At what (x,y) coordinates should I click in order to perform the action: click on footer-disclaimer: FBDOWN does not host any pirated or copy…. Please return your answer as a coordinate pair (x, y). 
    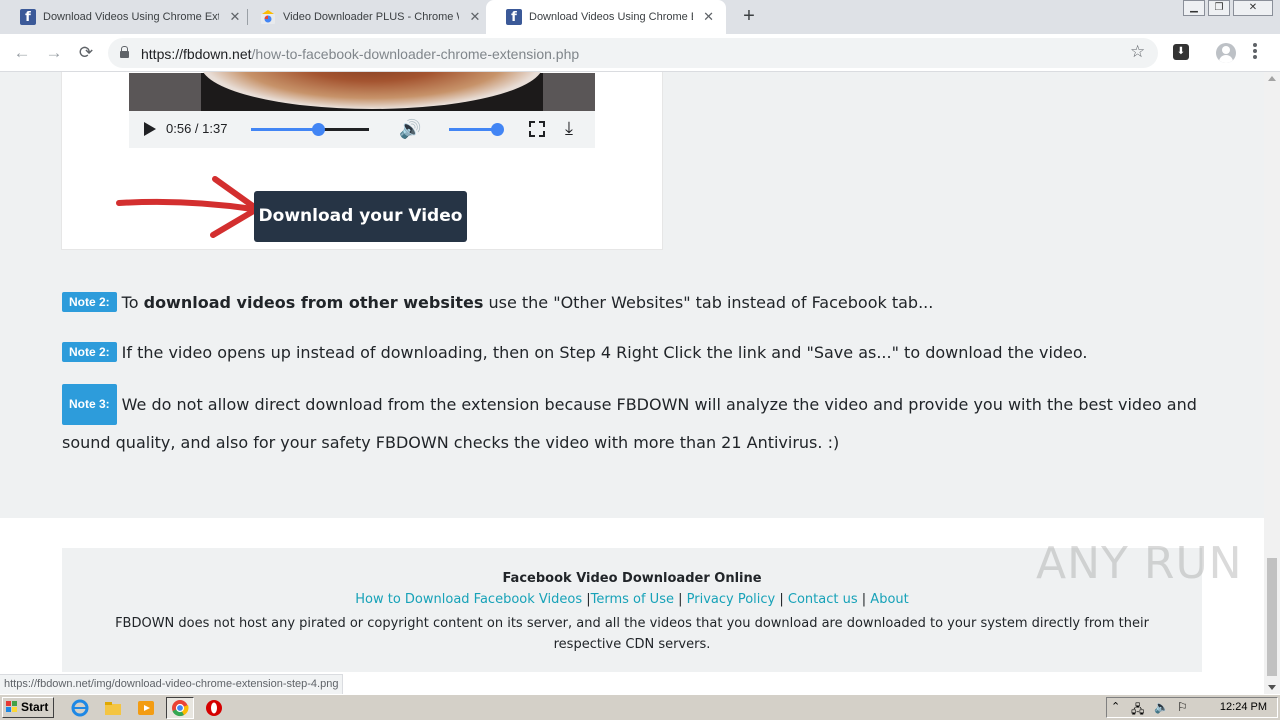
    Looking at the image, I should click on (632, 634).